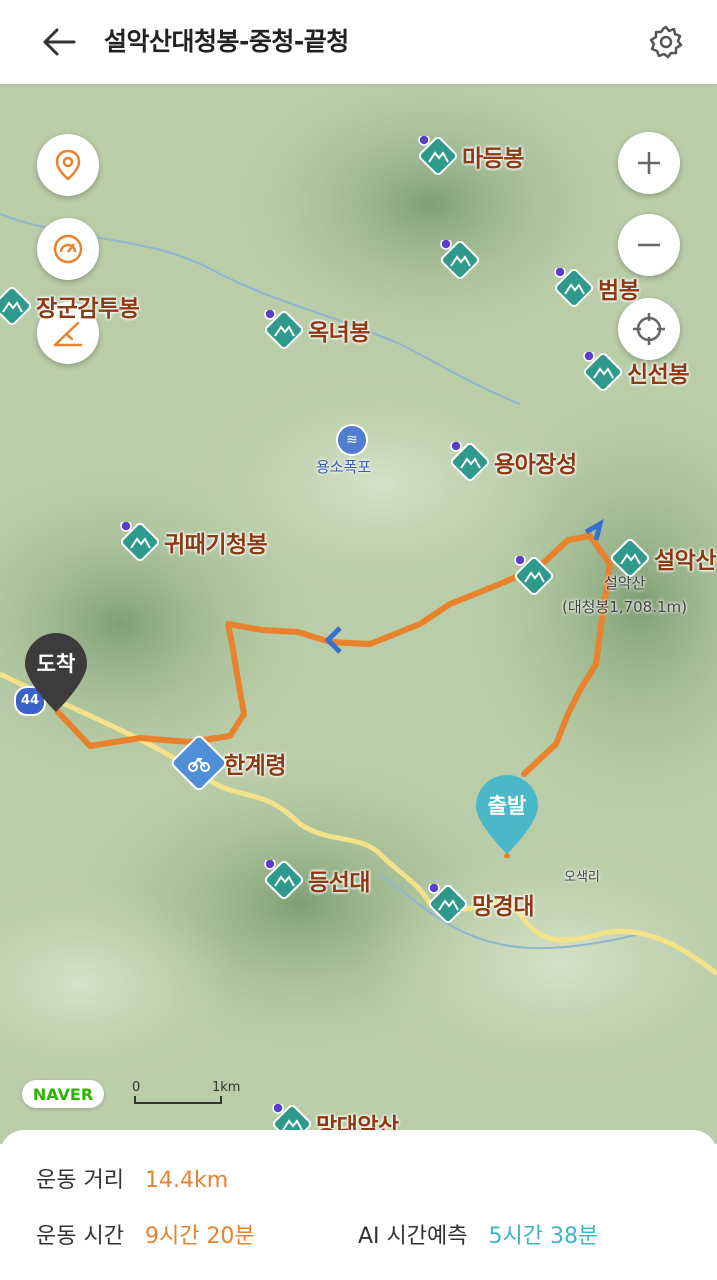  I want to click on crosshair-icon, so click(649, 329).